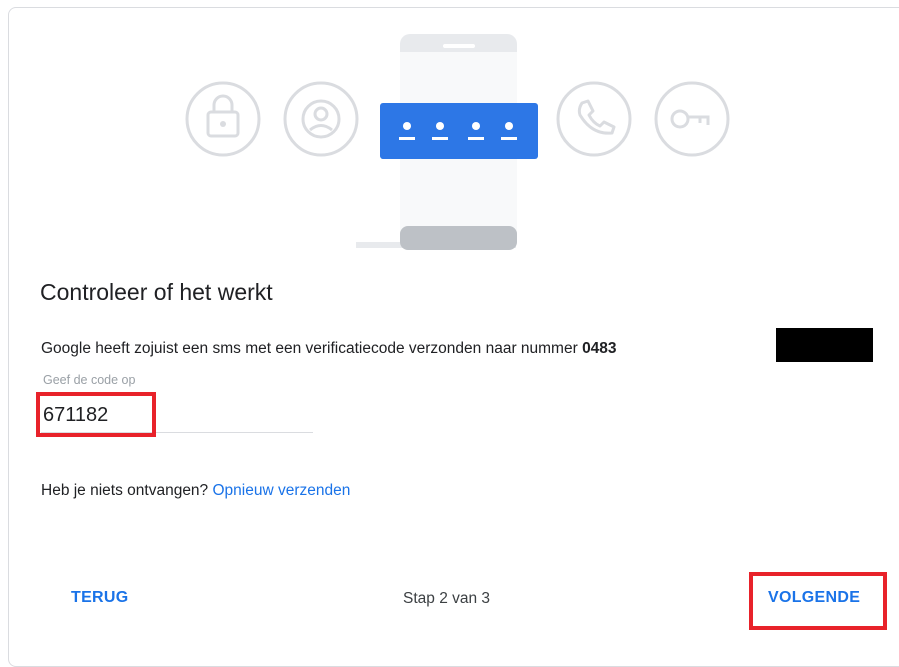 This screenshot has width=899, height=667. Describe the element at coordinates (594, 119) in the screenshot. I see `phone-icon` at that location.